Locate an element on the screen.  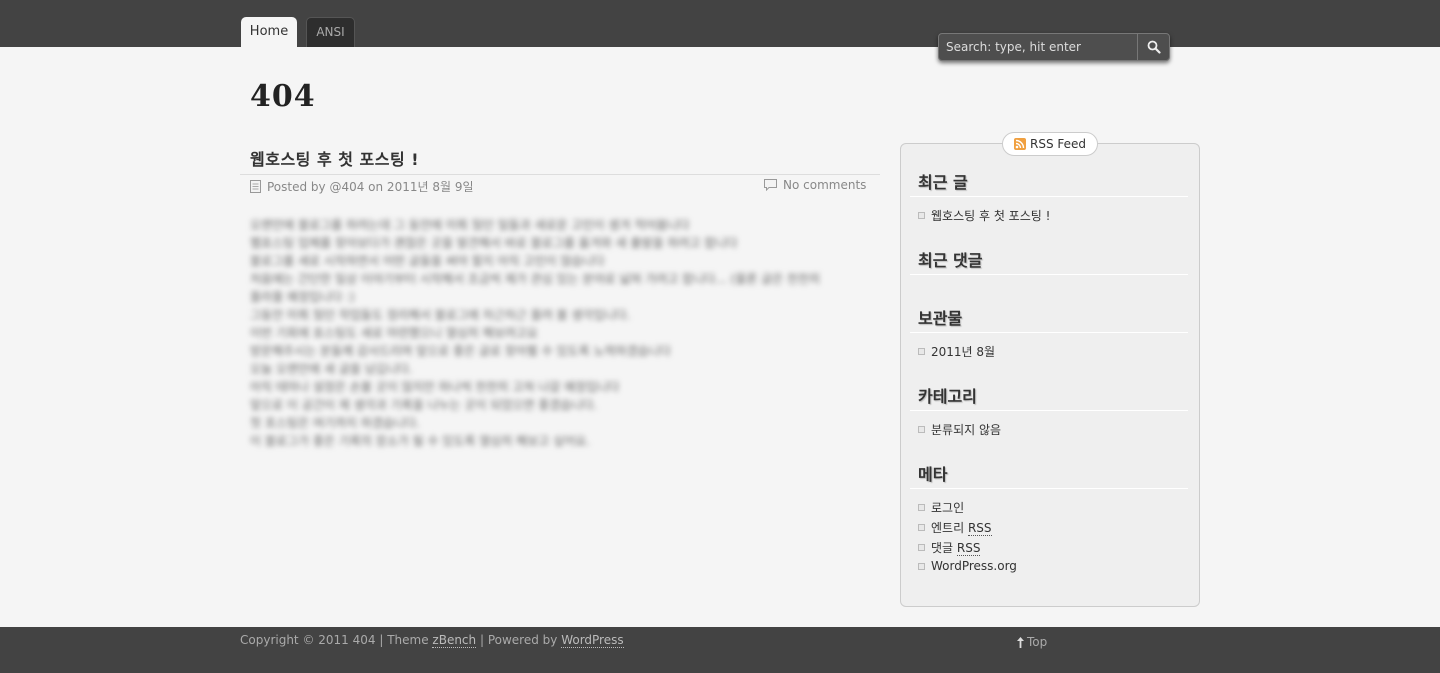
post-line: 앞으로 이 공간이 제 생각과 기록을 나누는 곳이 되었으면 좋겠습니다. is located at coordinates (424, 405).